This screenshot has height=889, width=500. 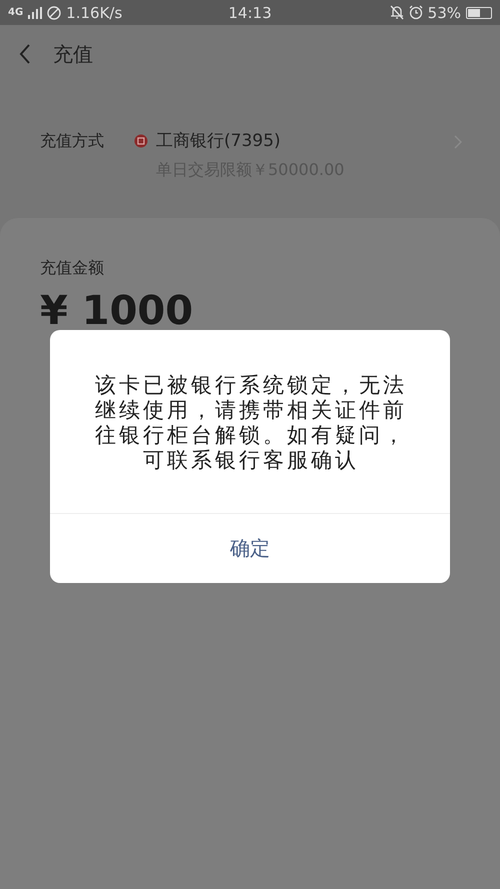 I want to click on network-speed: 1.16K/s, so click(x=94, y=13).